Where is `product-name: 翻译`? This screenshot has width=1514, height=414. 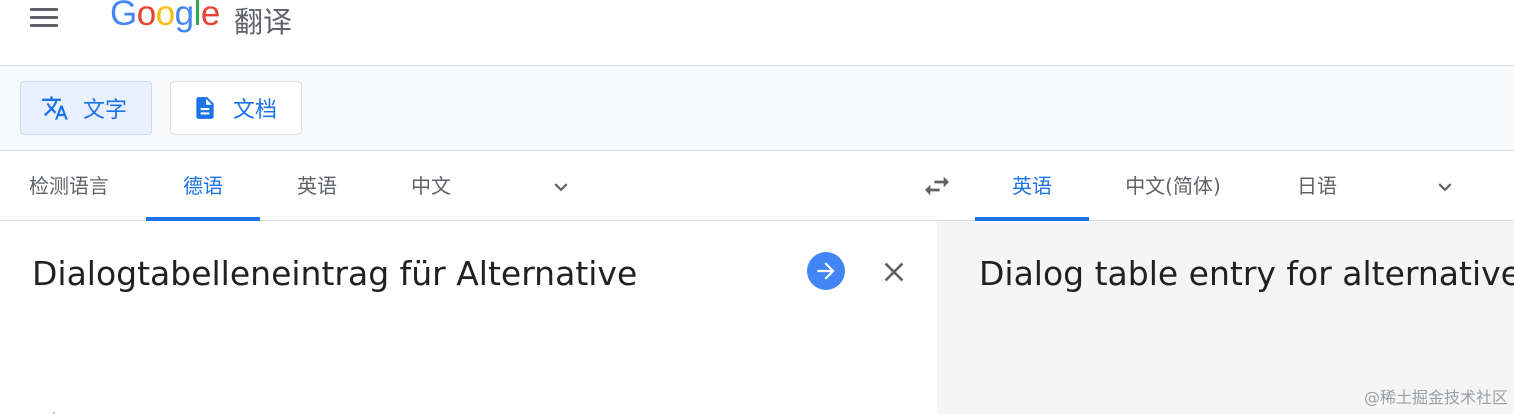
product-name: 翻译 is located at coordinates (263, 22).